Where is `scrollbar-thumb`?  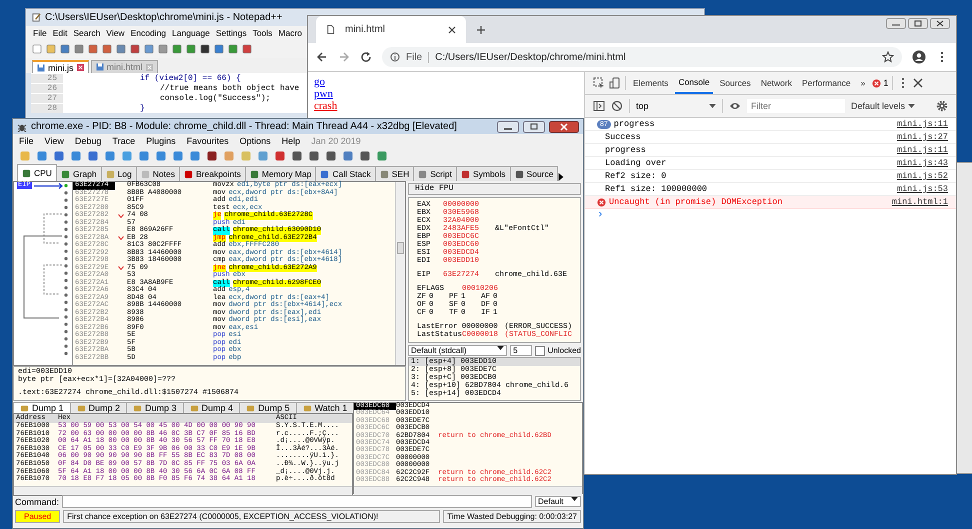
scrollbar-thumb is located at coordinates (400, 248).